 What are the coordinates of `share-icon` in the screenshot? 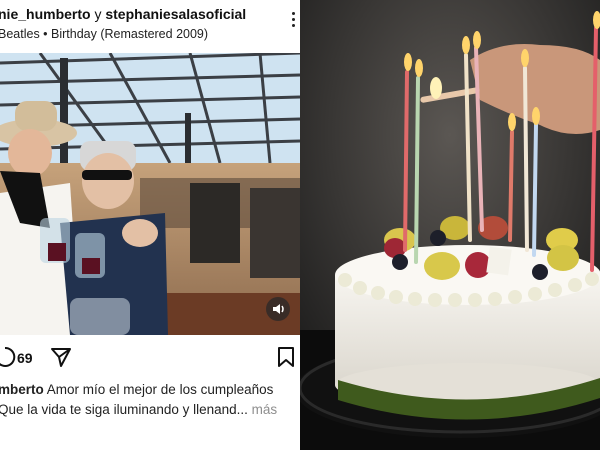 It's located at (61, 357).